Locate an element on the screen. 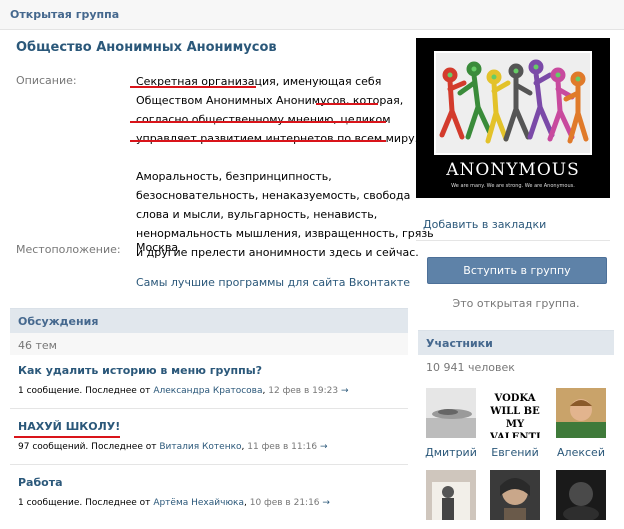 The width and height of the screenshot is (624, 529). poster-title: ANONYMOUS is located at coordinates (513, 170).